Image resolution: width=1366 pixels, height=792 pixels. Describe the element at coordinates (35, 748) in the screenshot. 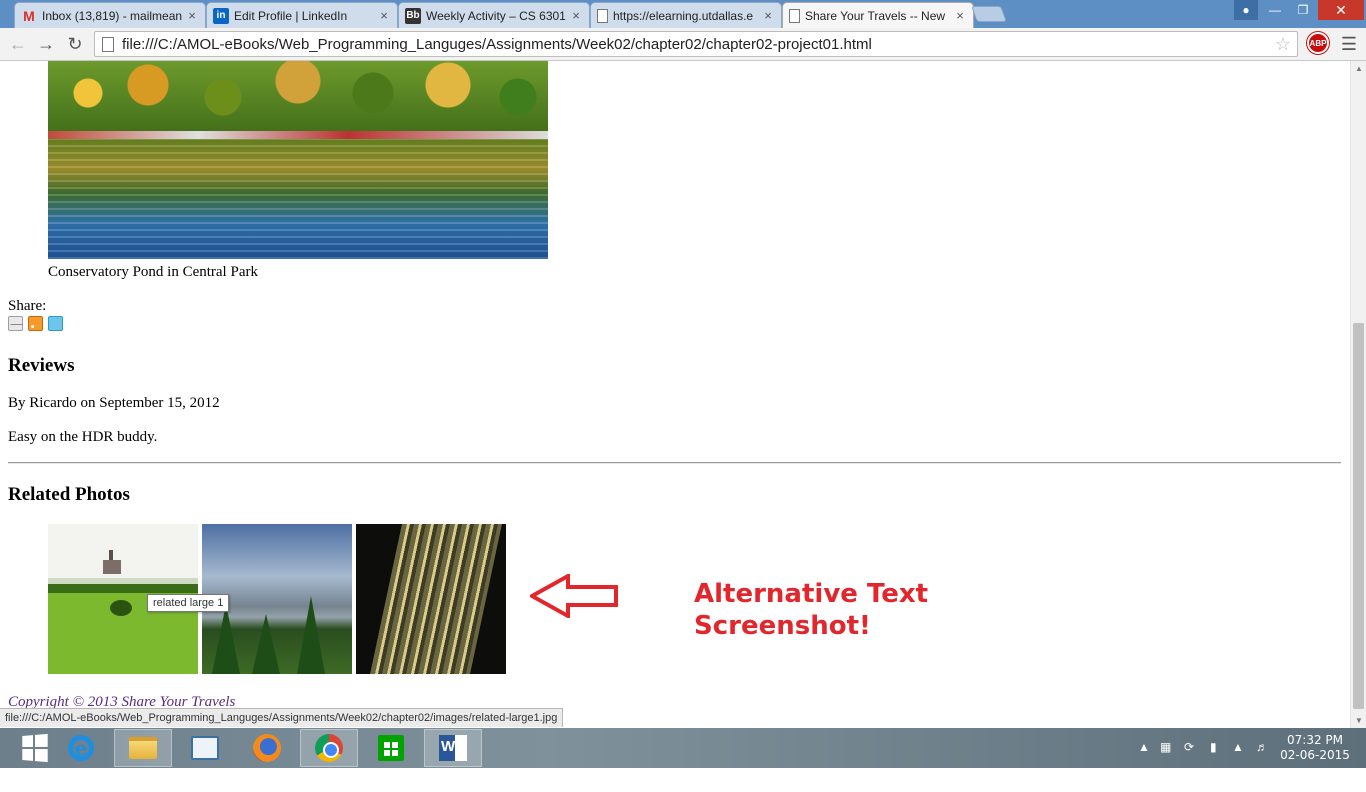

I see `windows-logo-icon` at that location.